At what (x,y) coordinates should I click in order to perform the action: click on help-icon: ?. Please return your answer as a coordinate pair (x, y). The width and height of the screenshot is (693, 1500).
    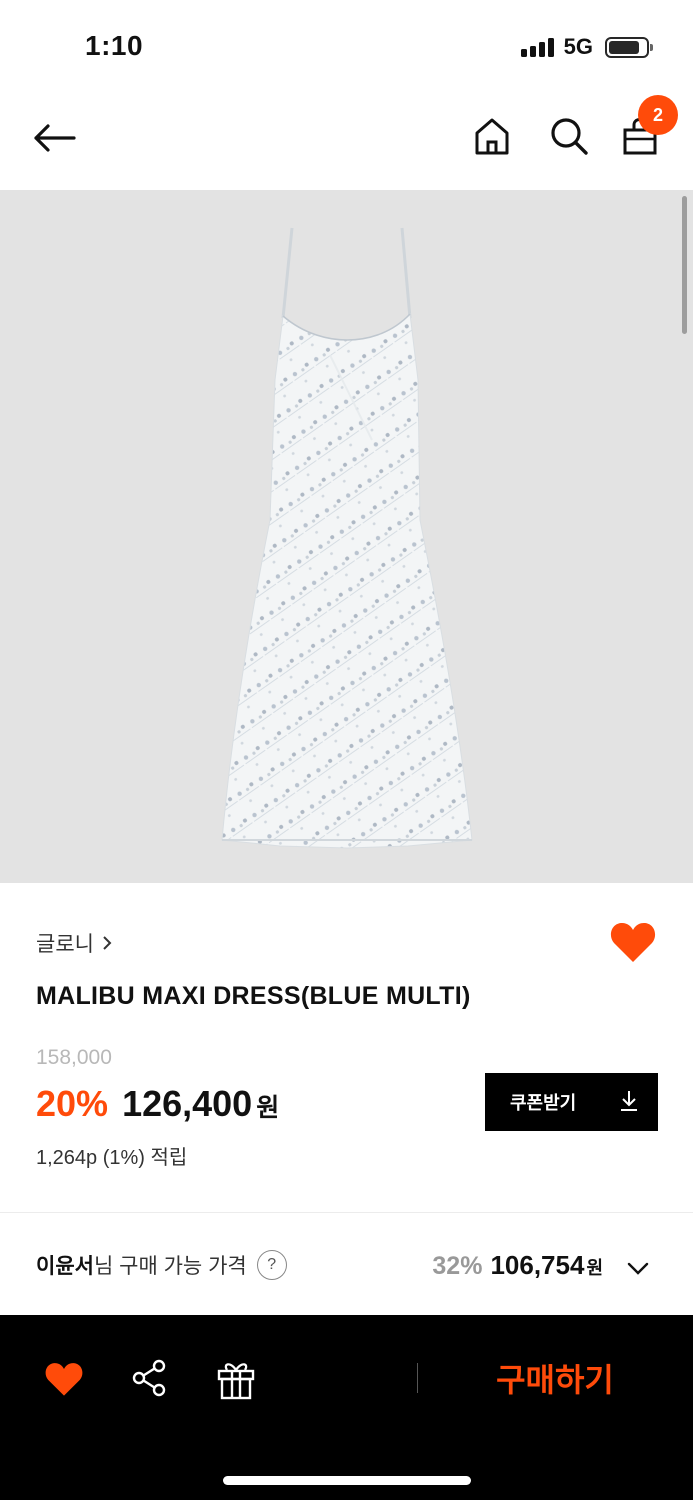
    Looking at the image, I should click on (271, 1265).